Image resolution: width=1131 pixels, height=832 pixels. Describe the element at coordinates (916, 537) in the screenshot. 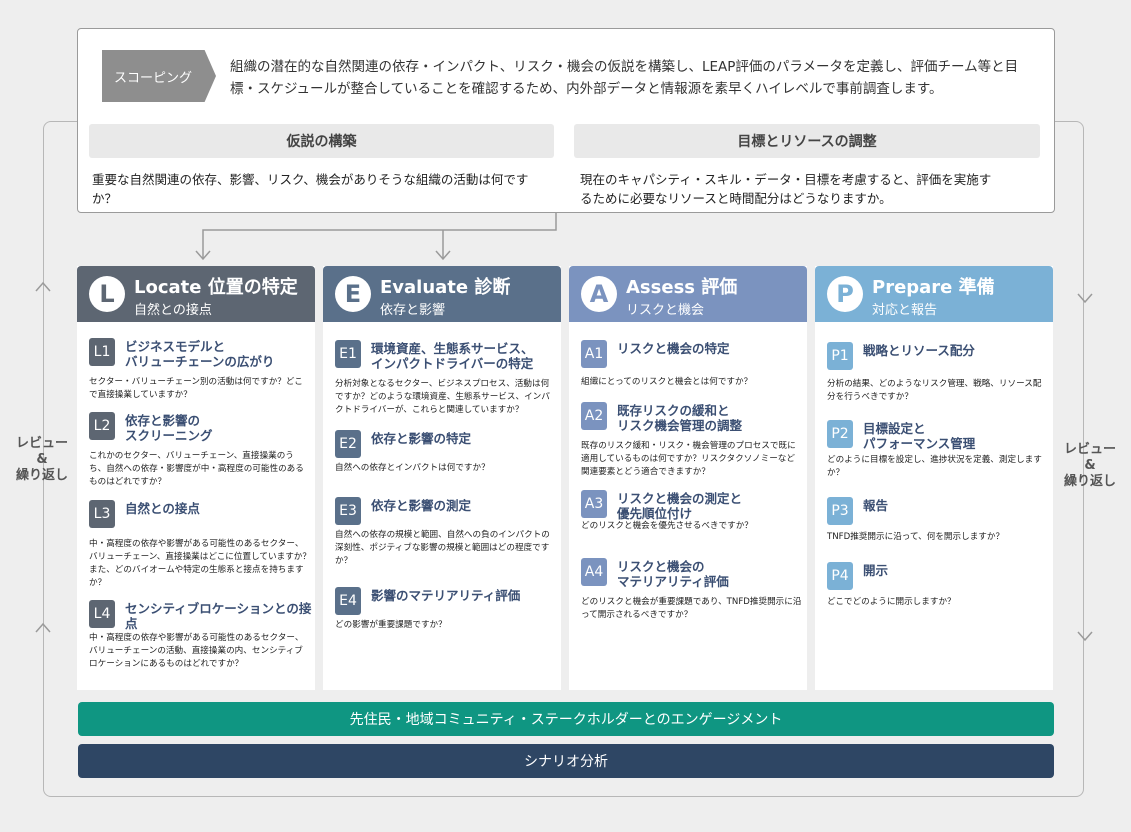

I see `step-question: TNFD推奨開示に沿って、何を開示しますか？` at that location.